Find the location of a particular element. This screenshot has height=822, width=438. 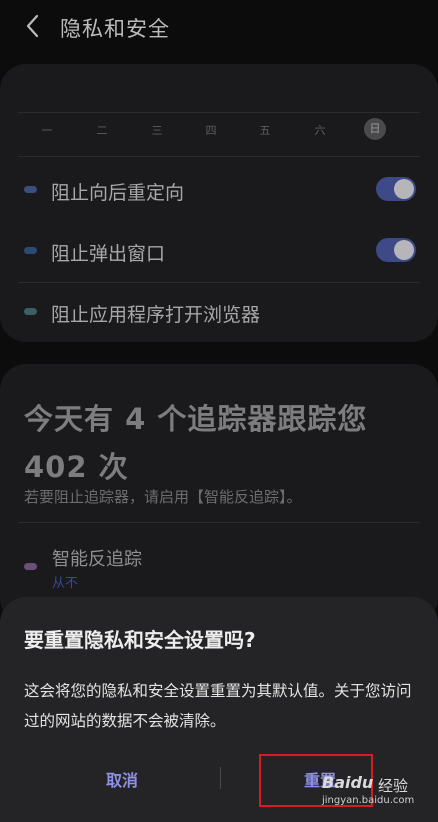

button-separator is located at coordinates (220, 778).